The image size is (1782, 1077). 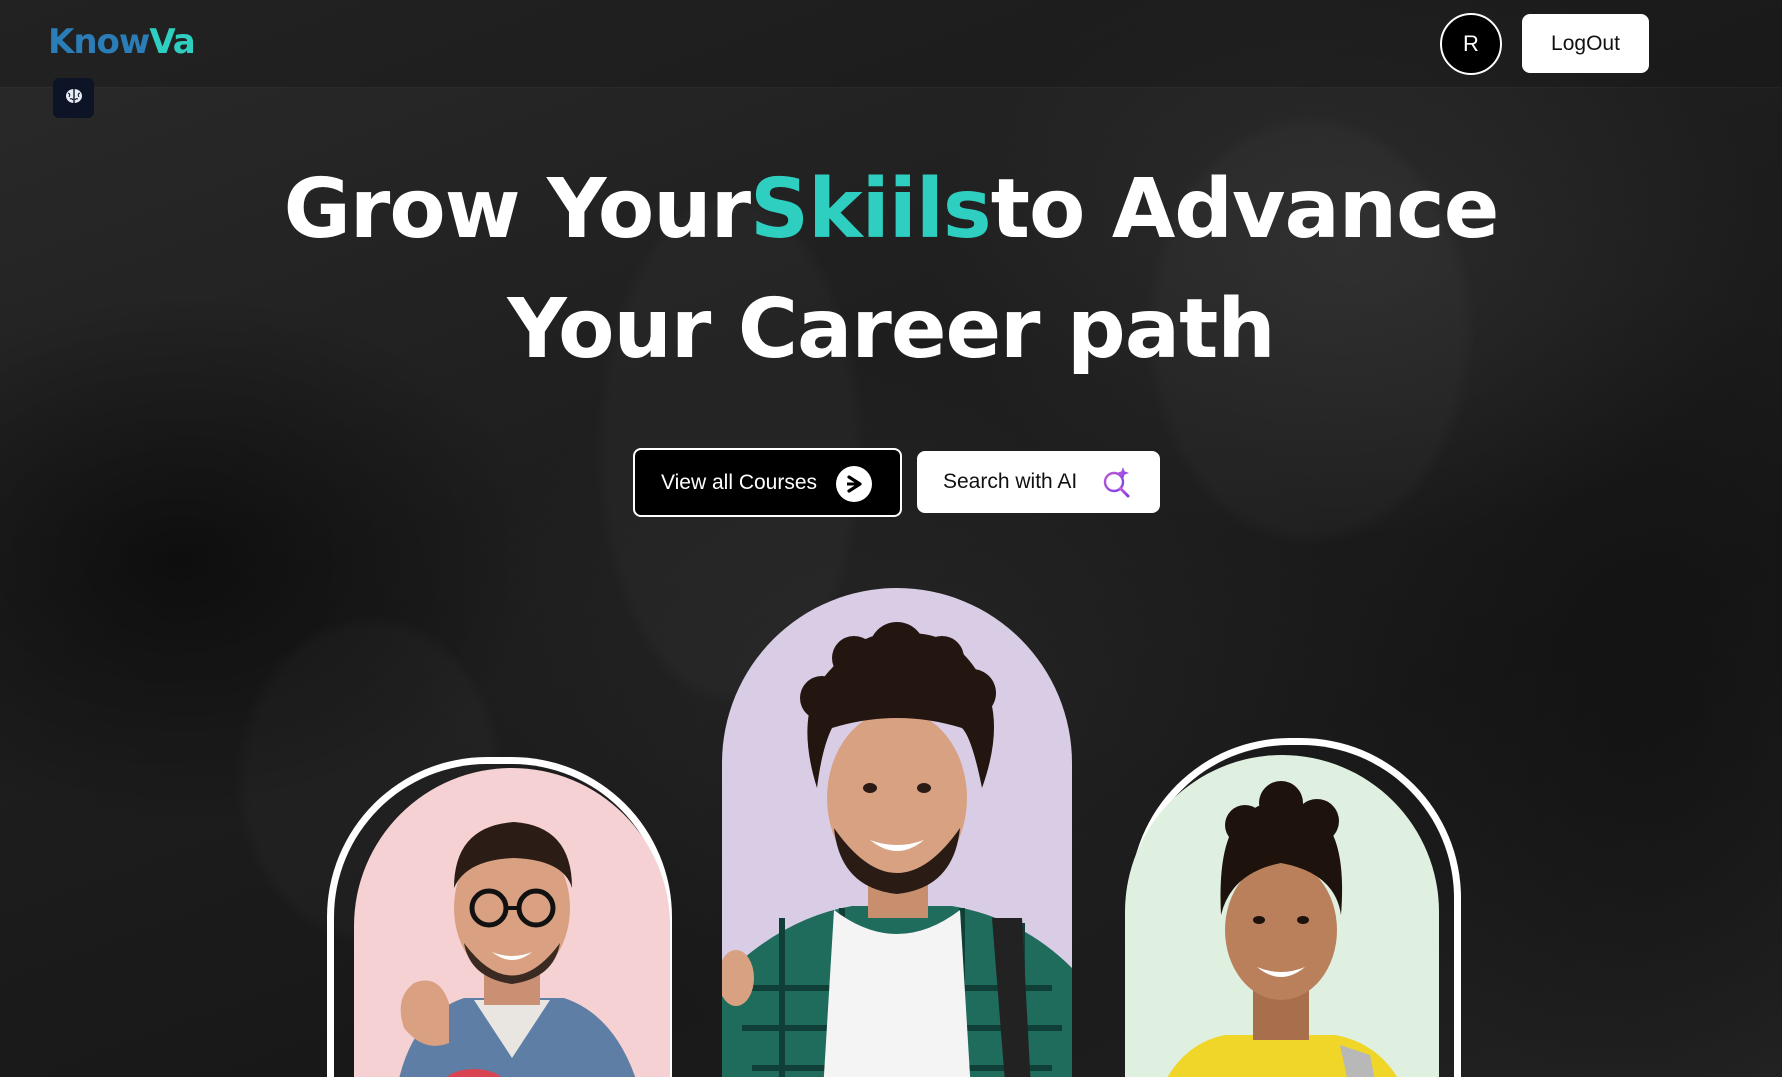 What do you see at coordinates (1010, 481) in the screenshot?
I see `search-with-ai-label: Search with AI` at bounding box center [1010, 481].